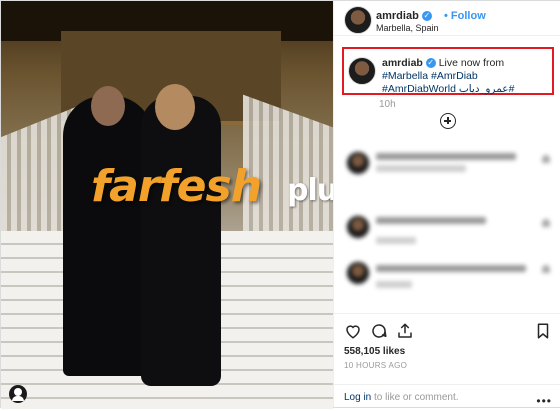  What do you see at coordinates (487, 89) in the screenshot?
I see `hashtag-arabic: #عمرو_دياب` at bounding box center [487, 89].